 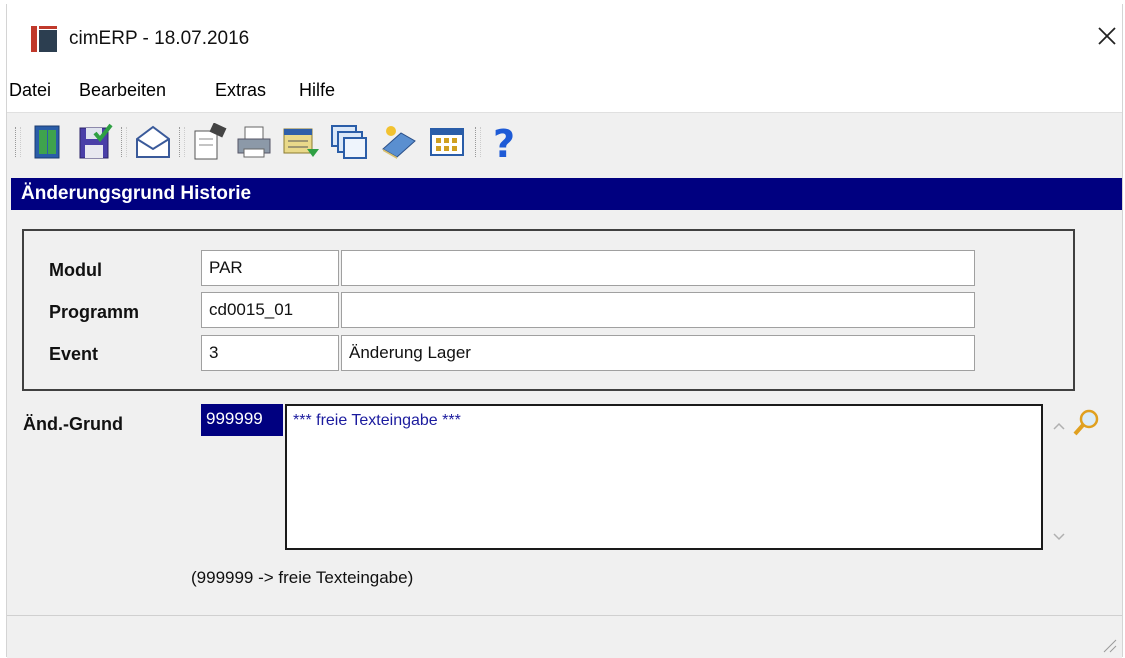 I want to click on chevron-up-icon, so click(x=1059, y=426).